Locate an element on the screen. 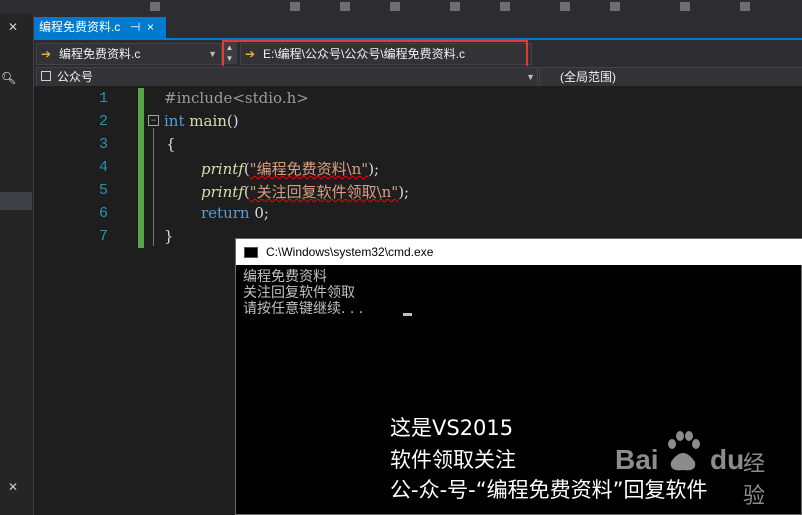 This screenshot has height=515, width=802. console-title-bar: C:\Windows\system32\cmd.exe is located at coordinates (519, 252).